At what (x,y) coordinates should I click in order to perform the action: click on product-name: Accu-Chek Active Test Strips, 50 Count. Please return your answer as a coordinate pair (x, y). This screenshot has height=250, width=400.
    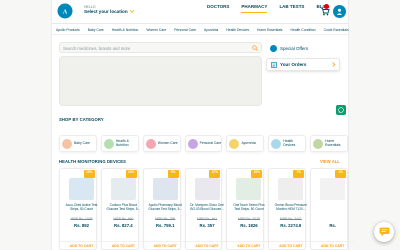
    Looking at the image, I should click on (81, 207).